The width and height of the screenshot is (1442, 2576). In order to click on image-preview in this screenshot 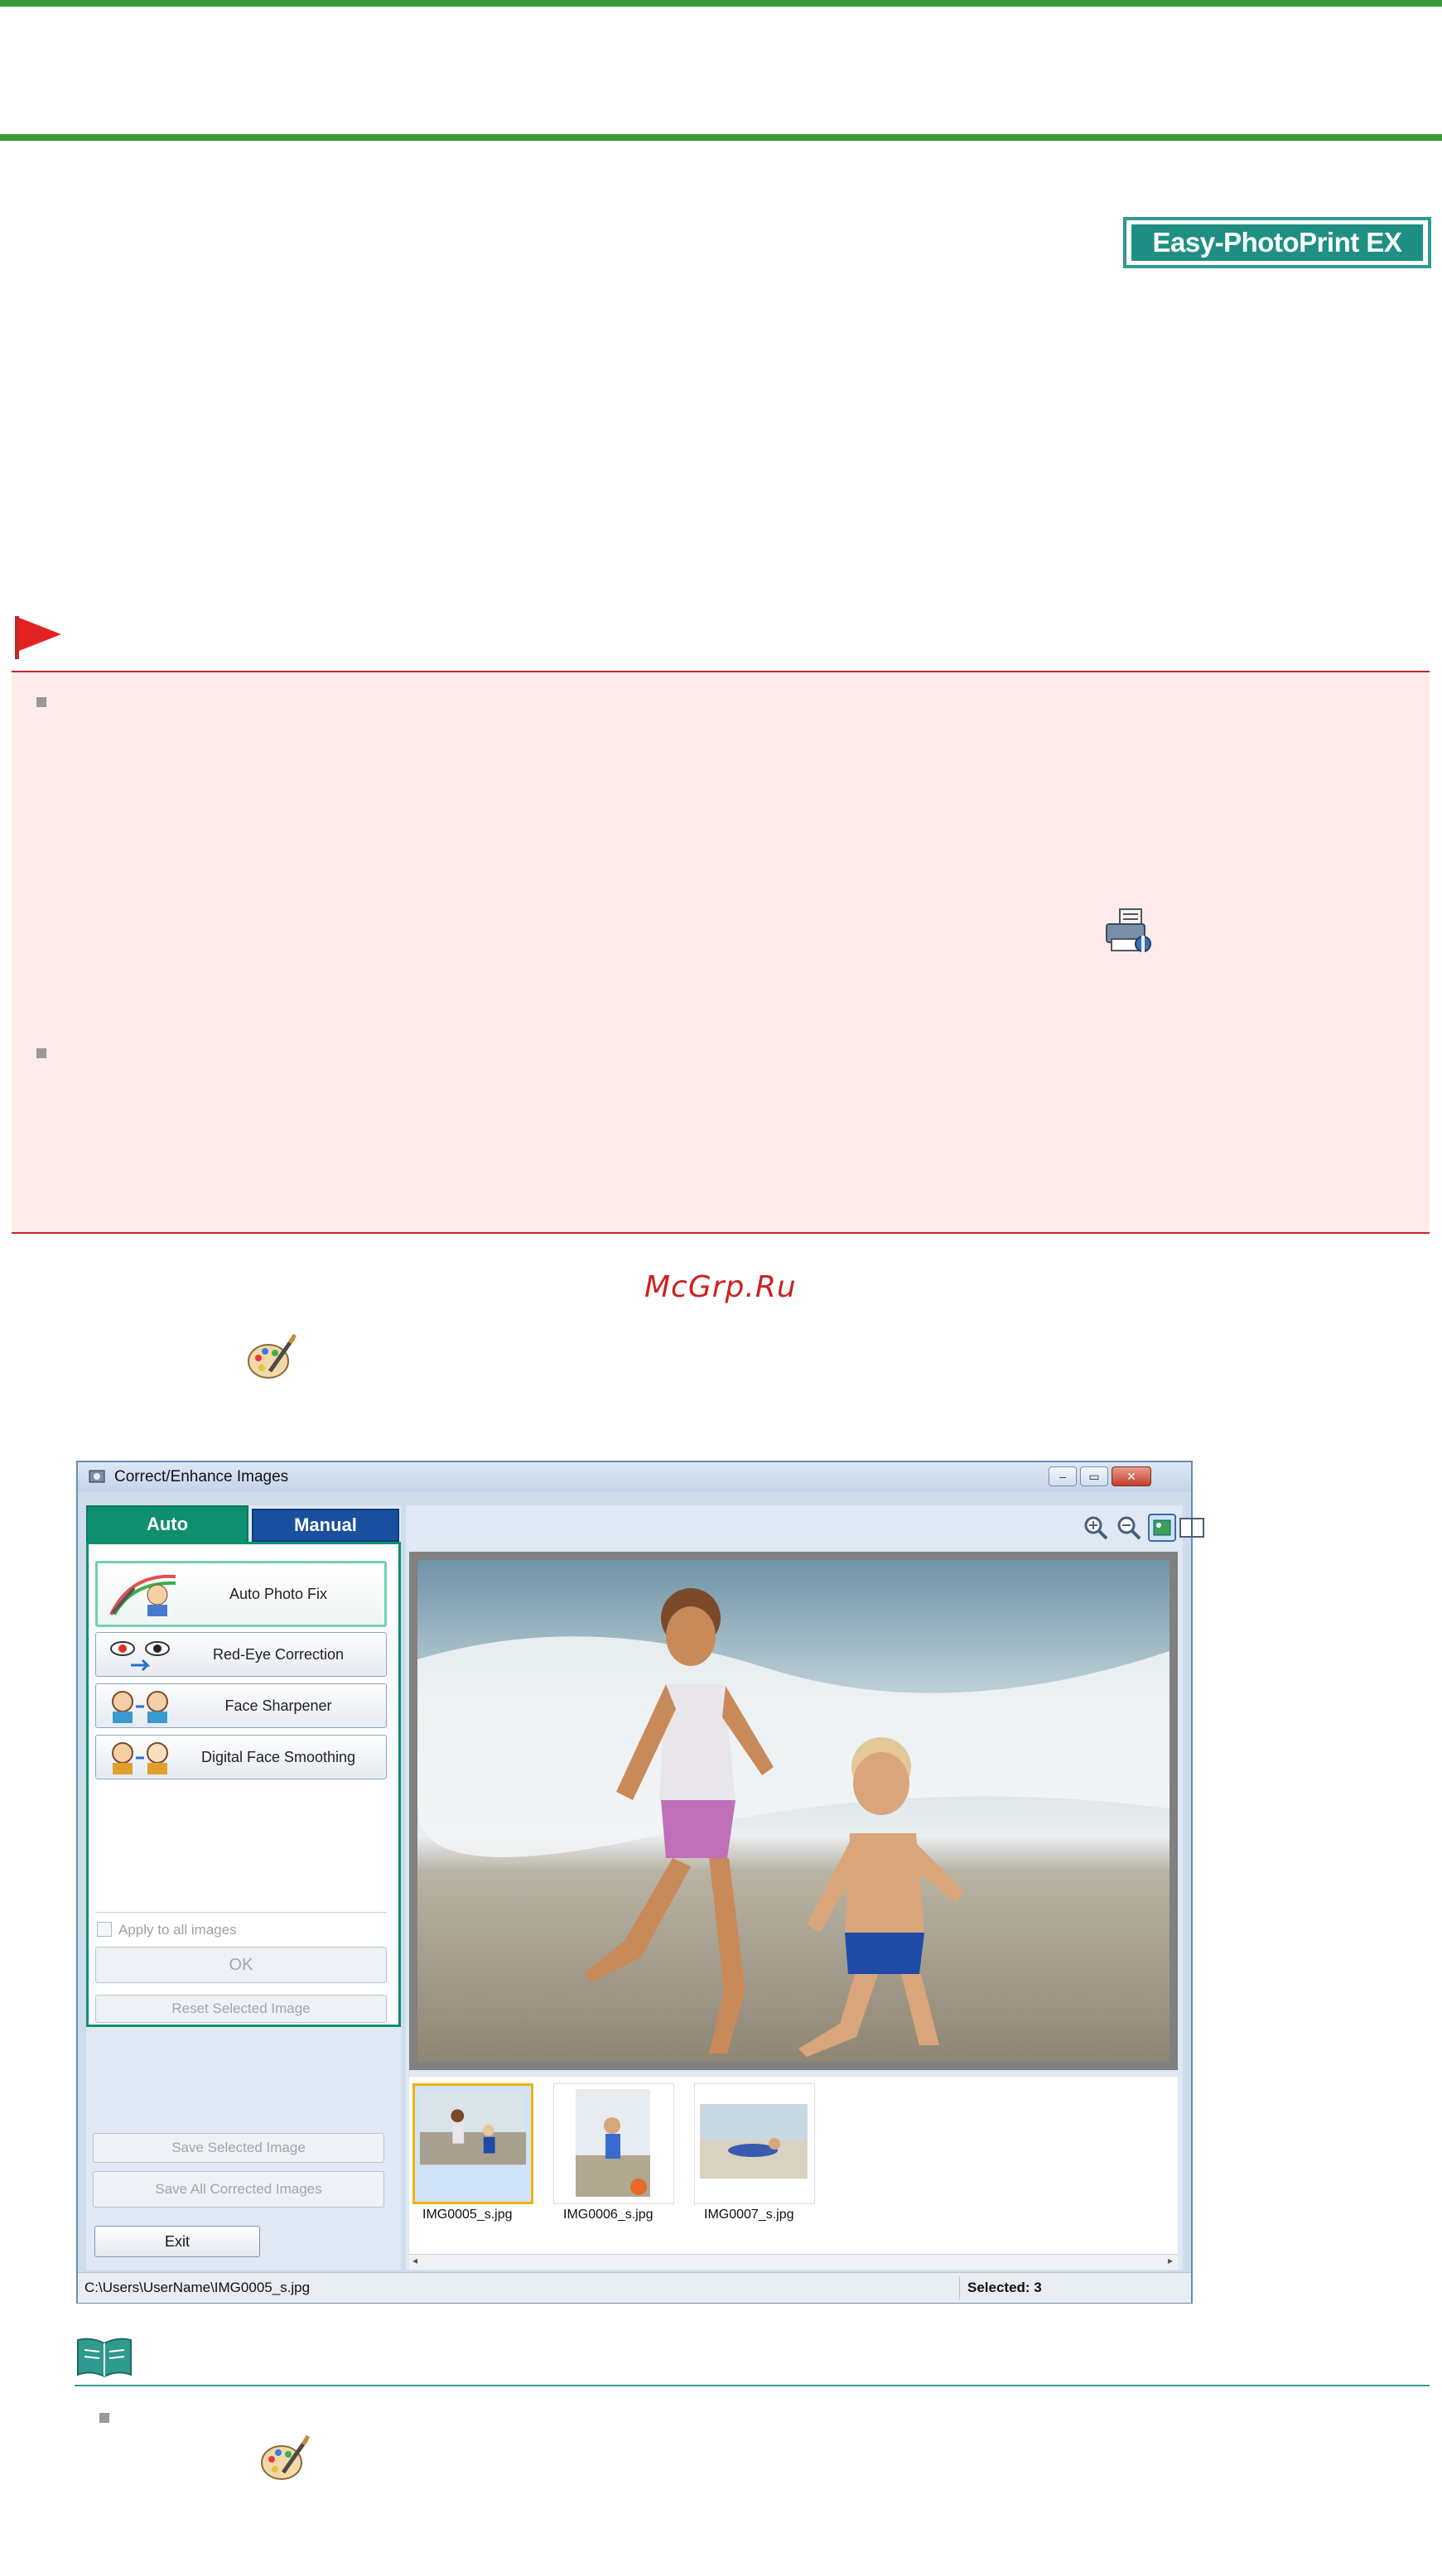, I will do `click(793, 1811)`.